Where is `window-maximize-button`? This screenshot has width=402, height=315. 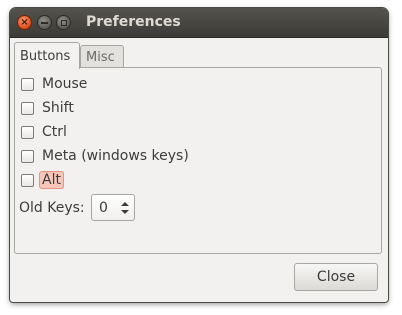
window-maximize-button is located at coordinates (63, 22).